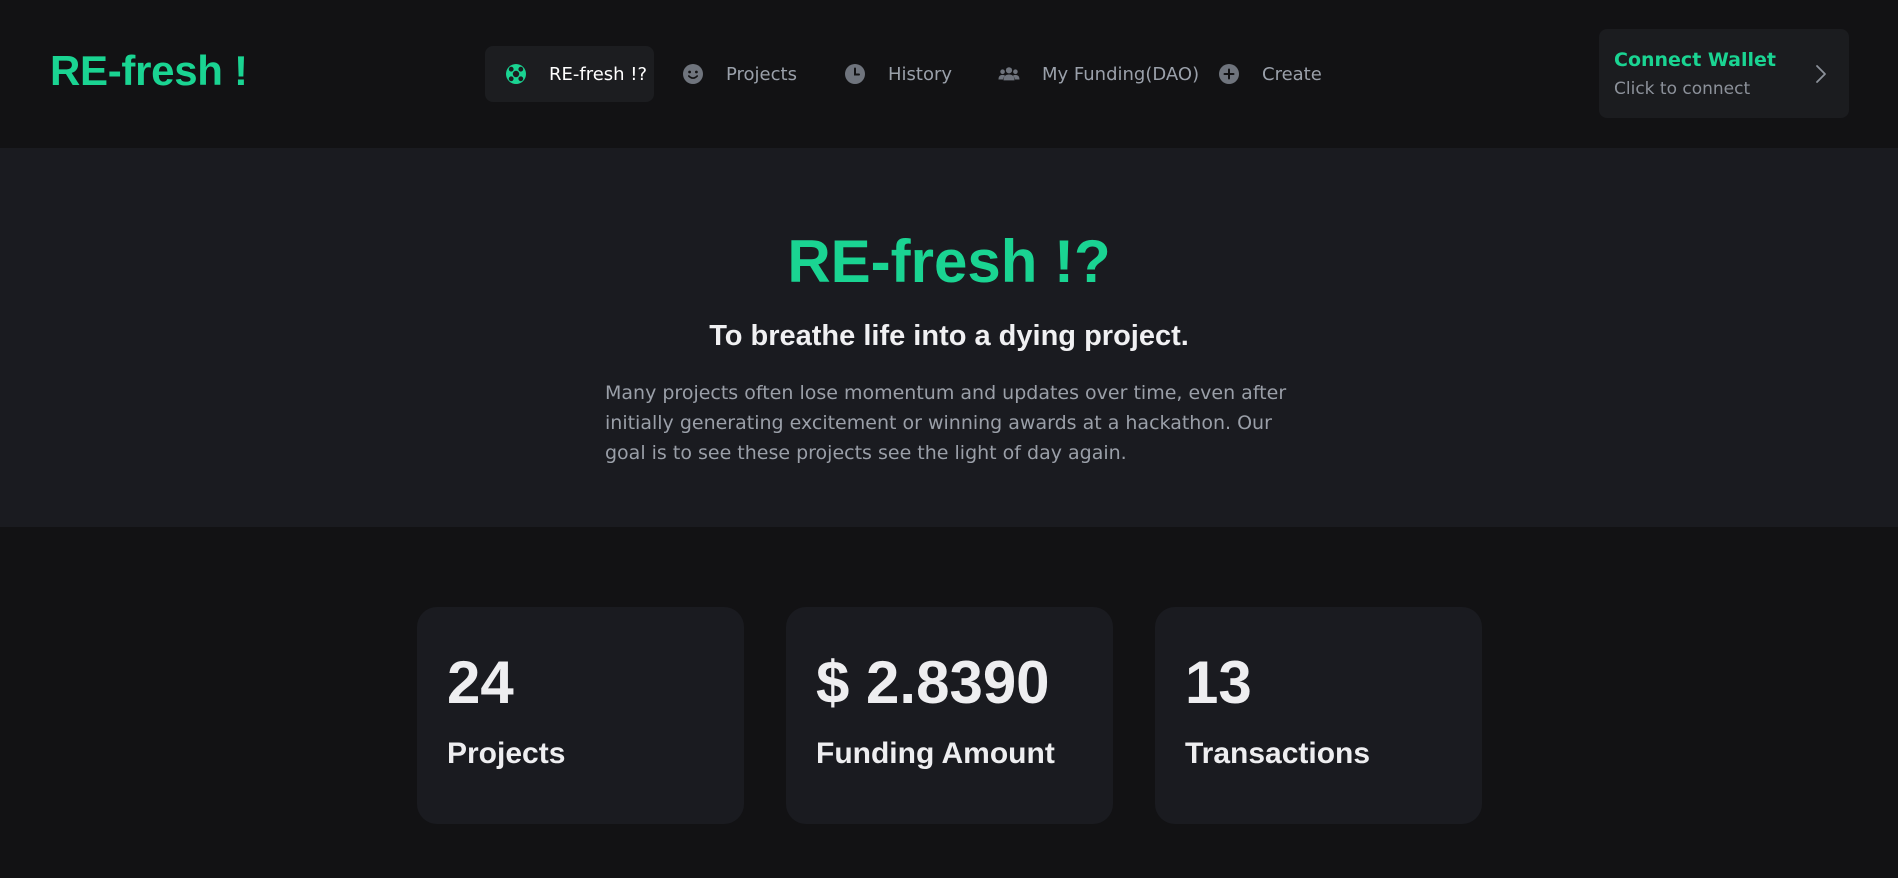  I want to click on nav-item-my-funding: My Funding(DAO), so click(1088, 74).